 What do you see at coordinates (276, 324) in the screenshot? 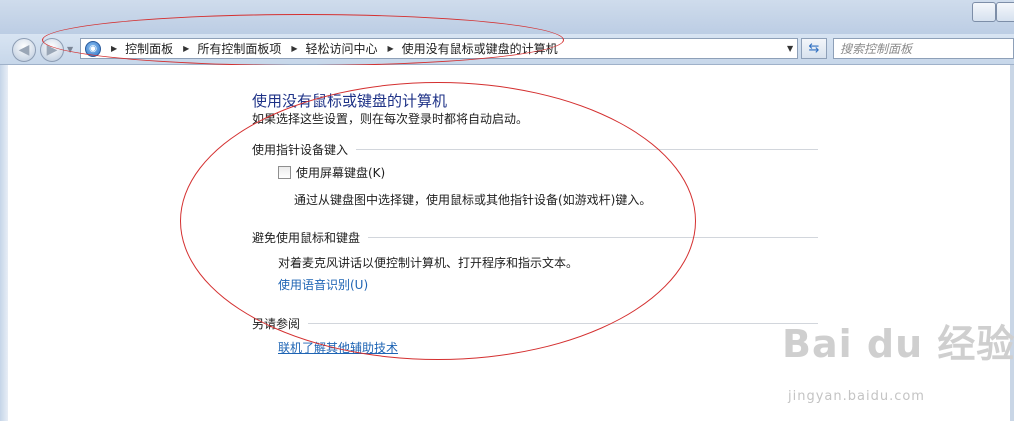
I see `section-heading-text: 另请参阅` at bounding box center [276, 324].